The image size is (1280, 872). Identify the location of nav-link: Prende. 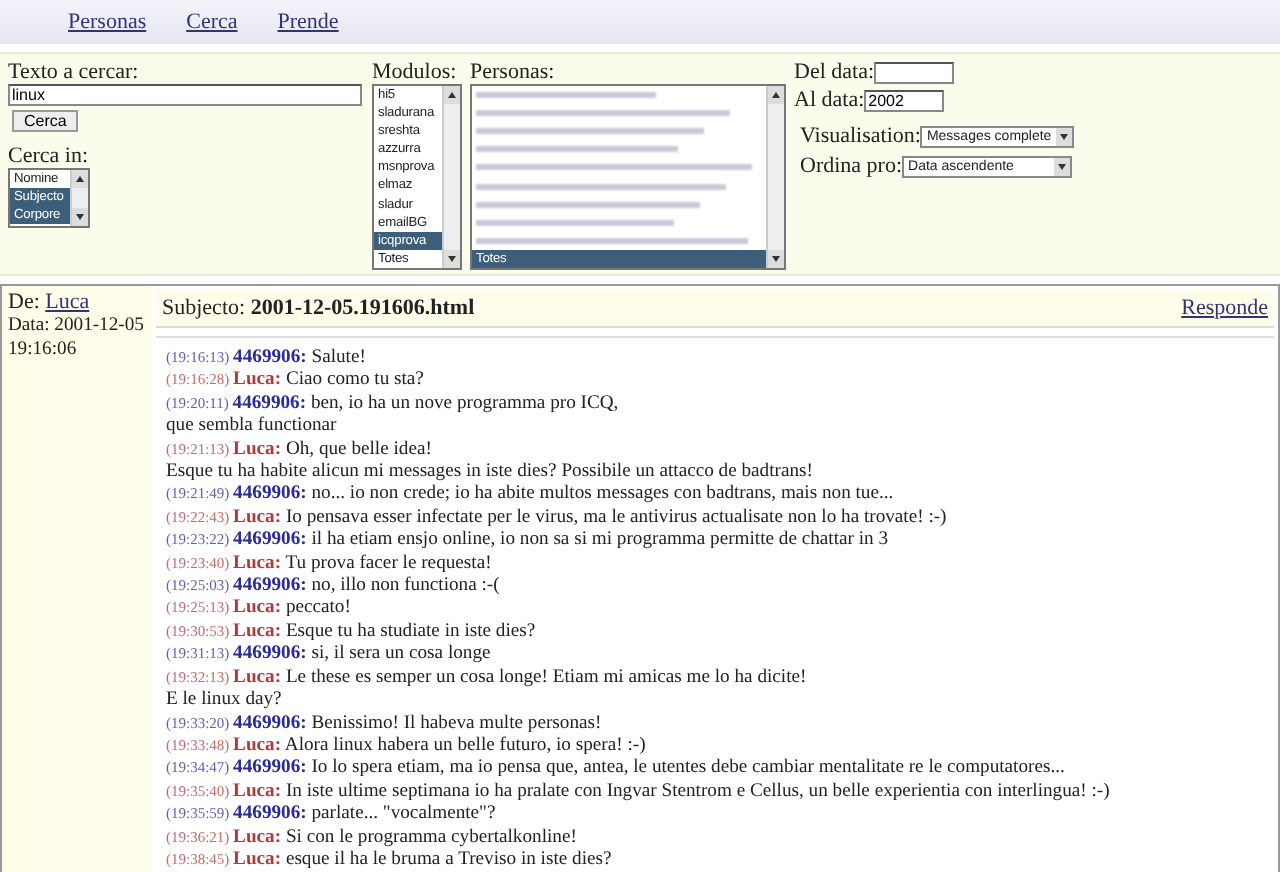
(308, 22).